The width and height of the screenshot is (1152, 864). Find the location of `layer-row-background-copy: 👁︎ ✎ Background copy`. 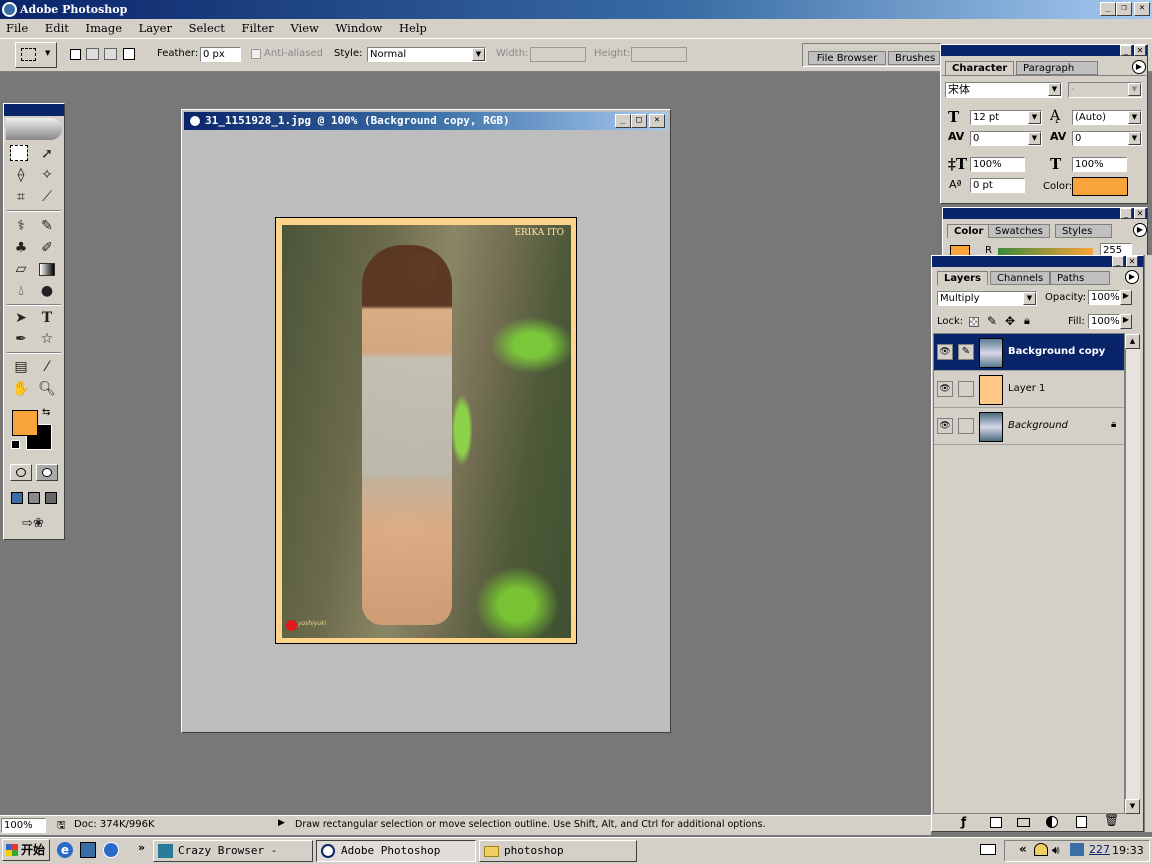

layer-row-background-copy: 👁︎ ✎ Background copy is located at coordinates (1029, 352).